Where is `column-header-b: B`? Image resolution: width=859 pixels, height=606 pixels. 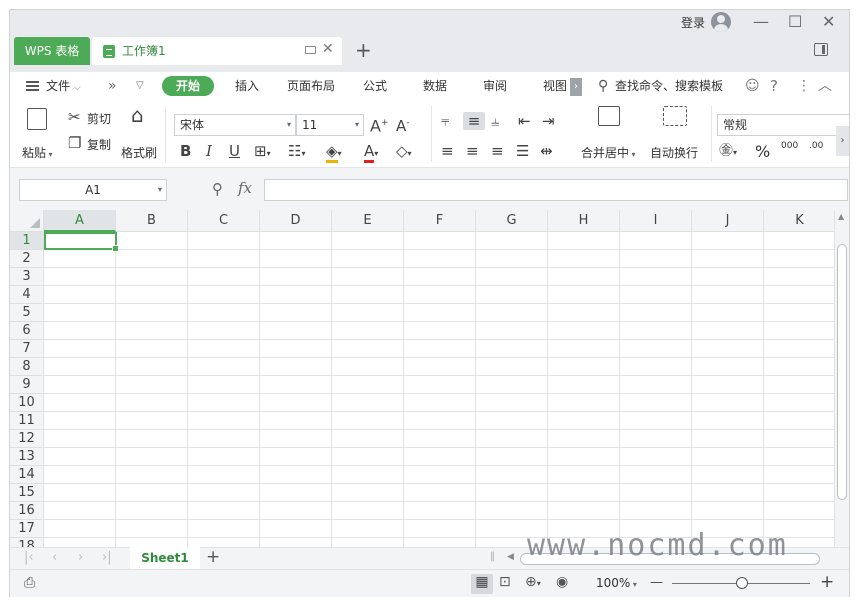
column-header-b: B is located at coordinates (152, 221).